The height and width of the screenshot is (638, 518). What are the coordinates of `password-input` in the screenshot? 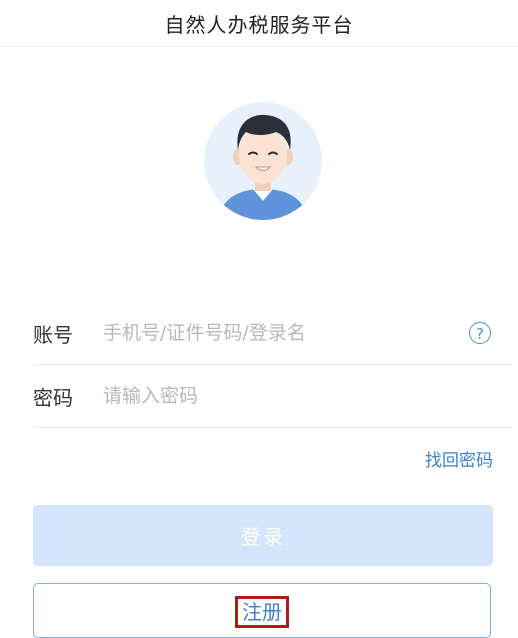 It's located at (273, 396).